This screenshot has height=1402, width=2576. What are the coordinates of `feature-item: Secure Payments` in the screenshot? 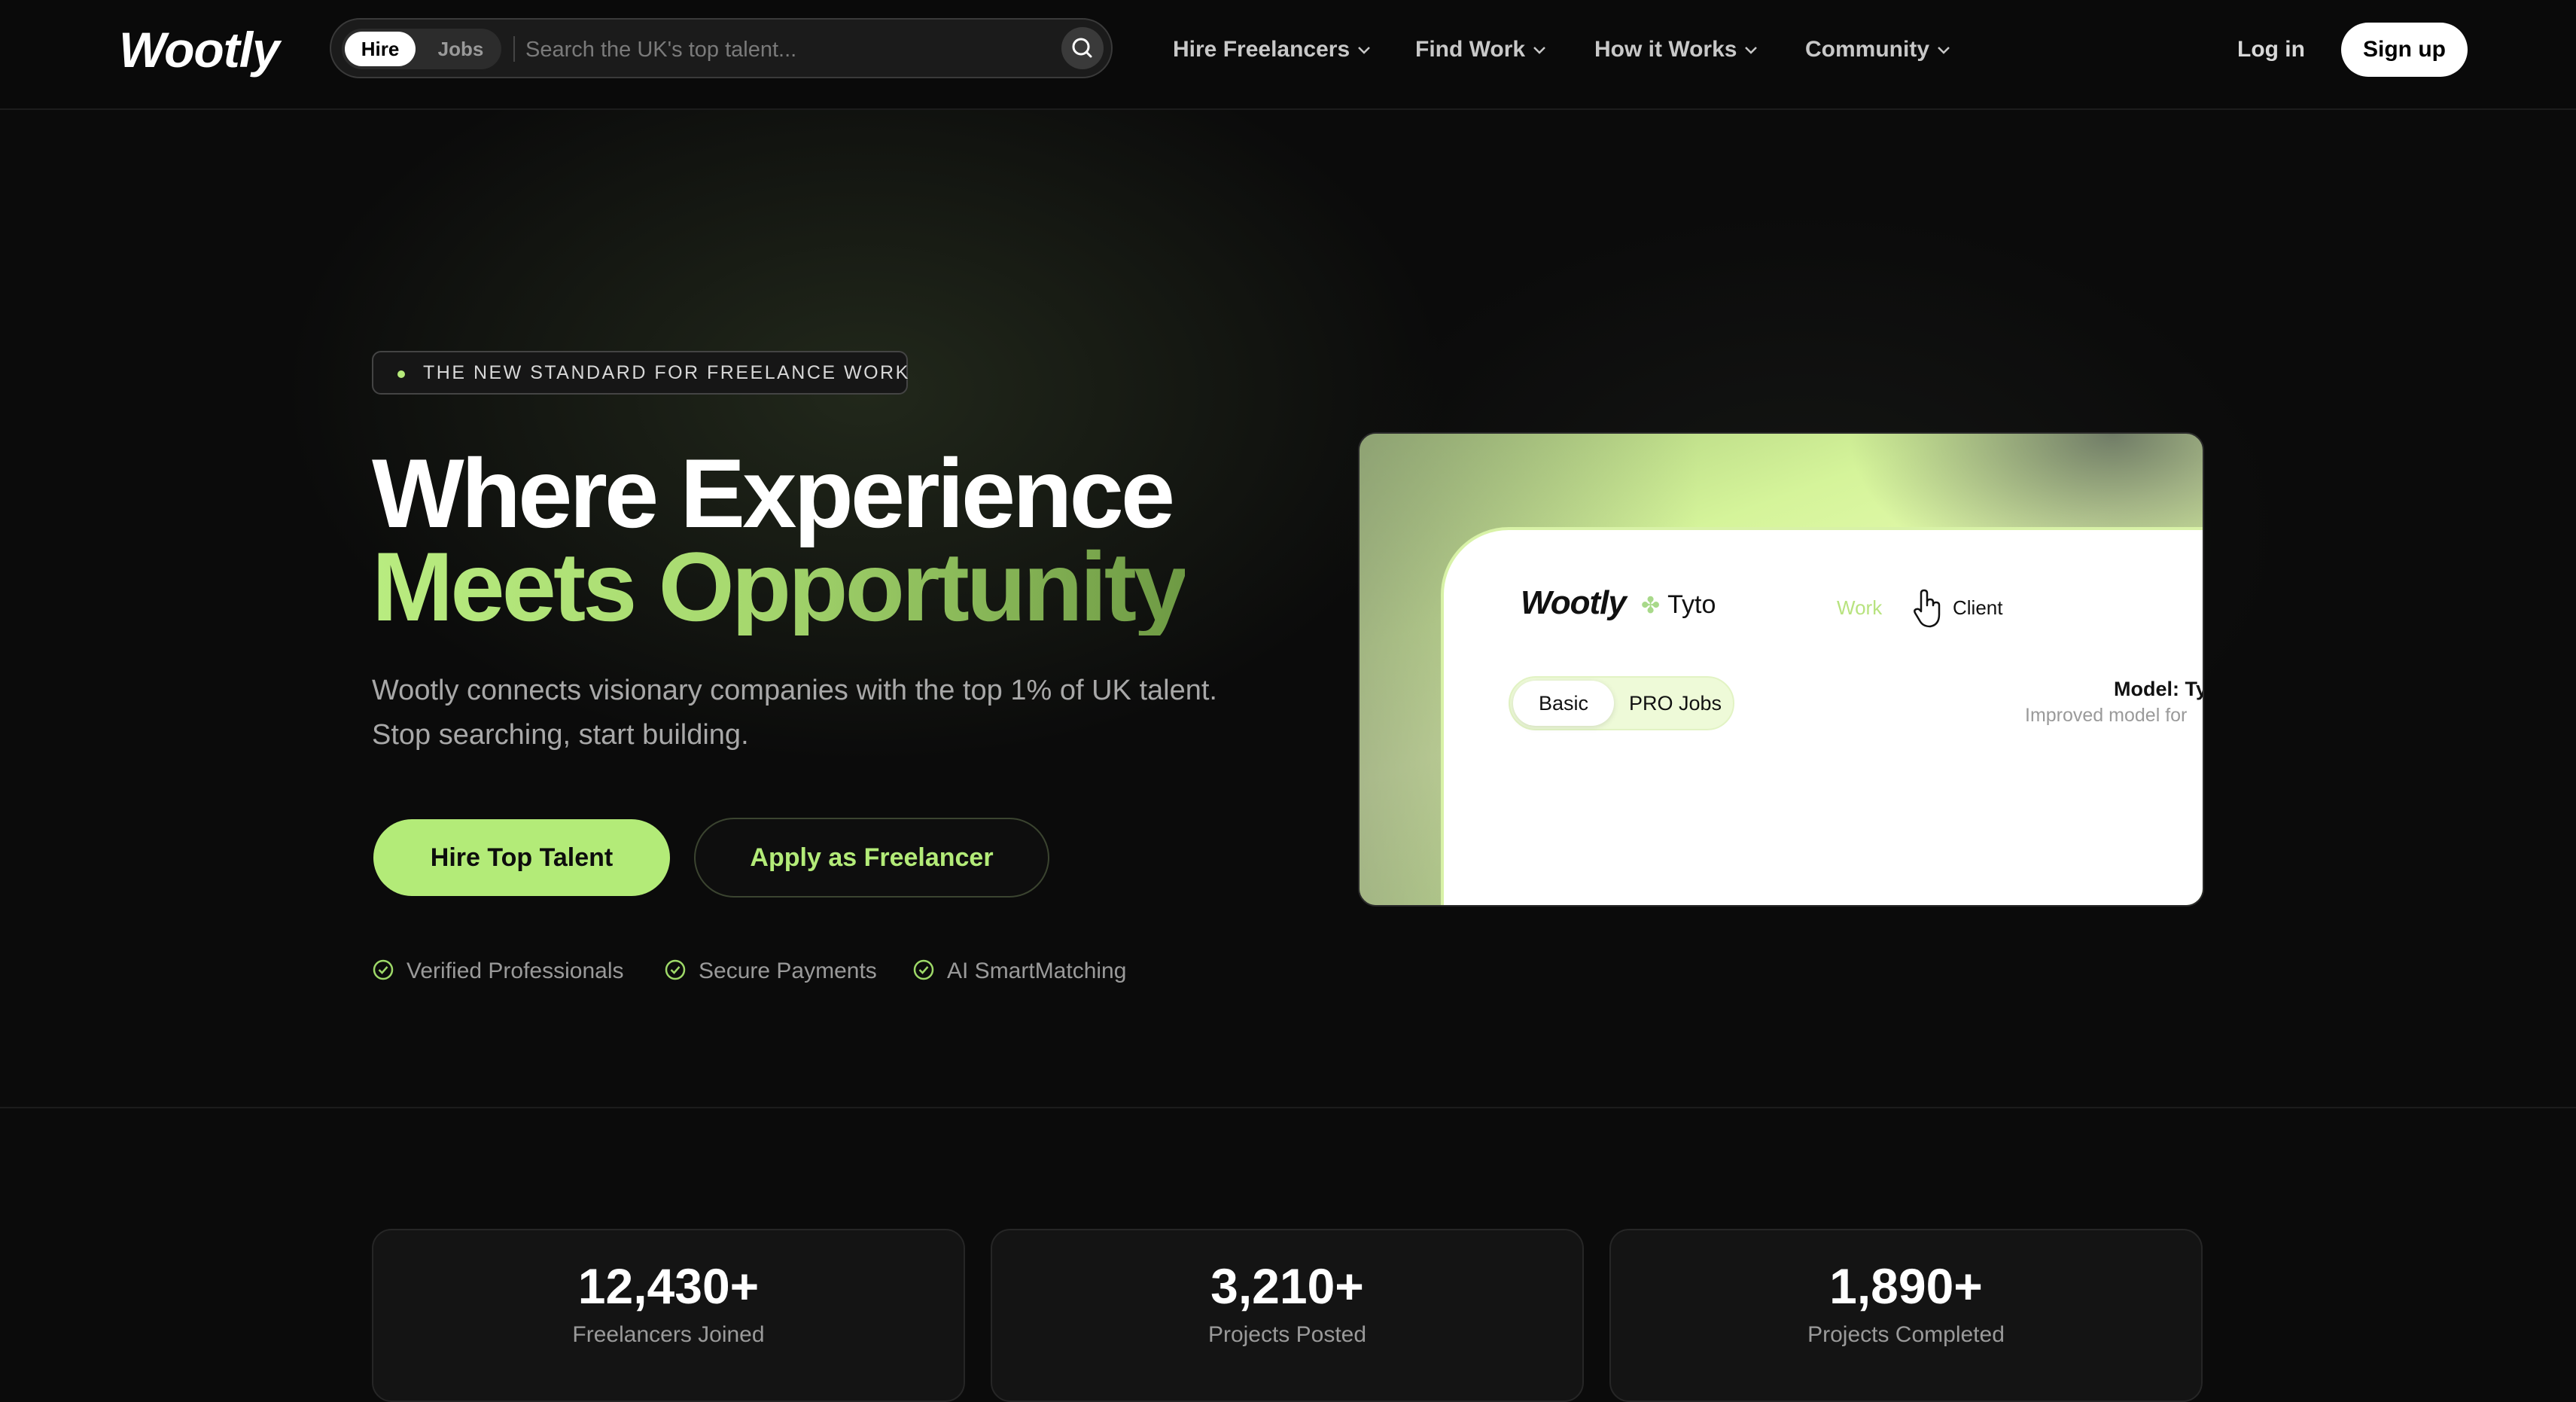 It's located at (771, 971).